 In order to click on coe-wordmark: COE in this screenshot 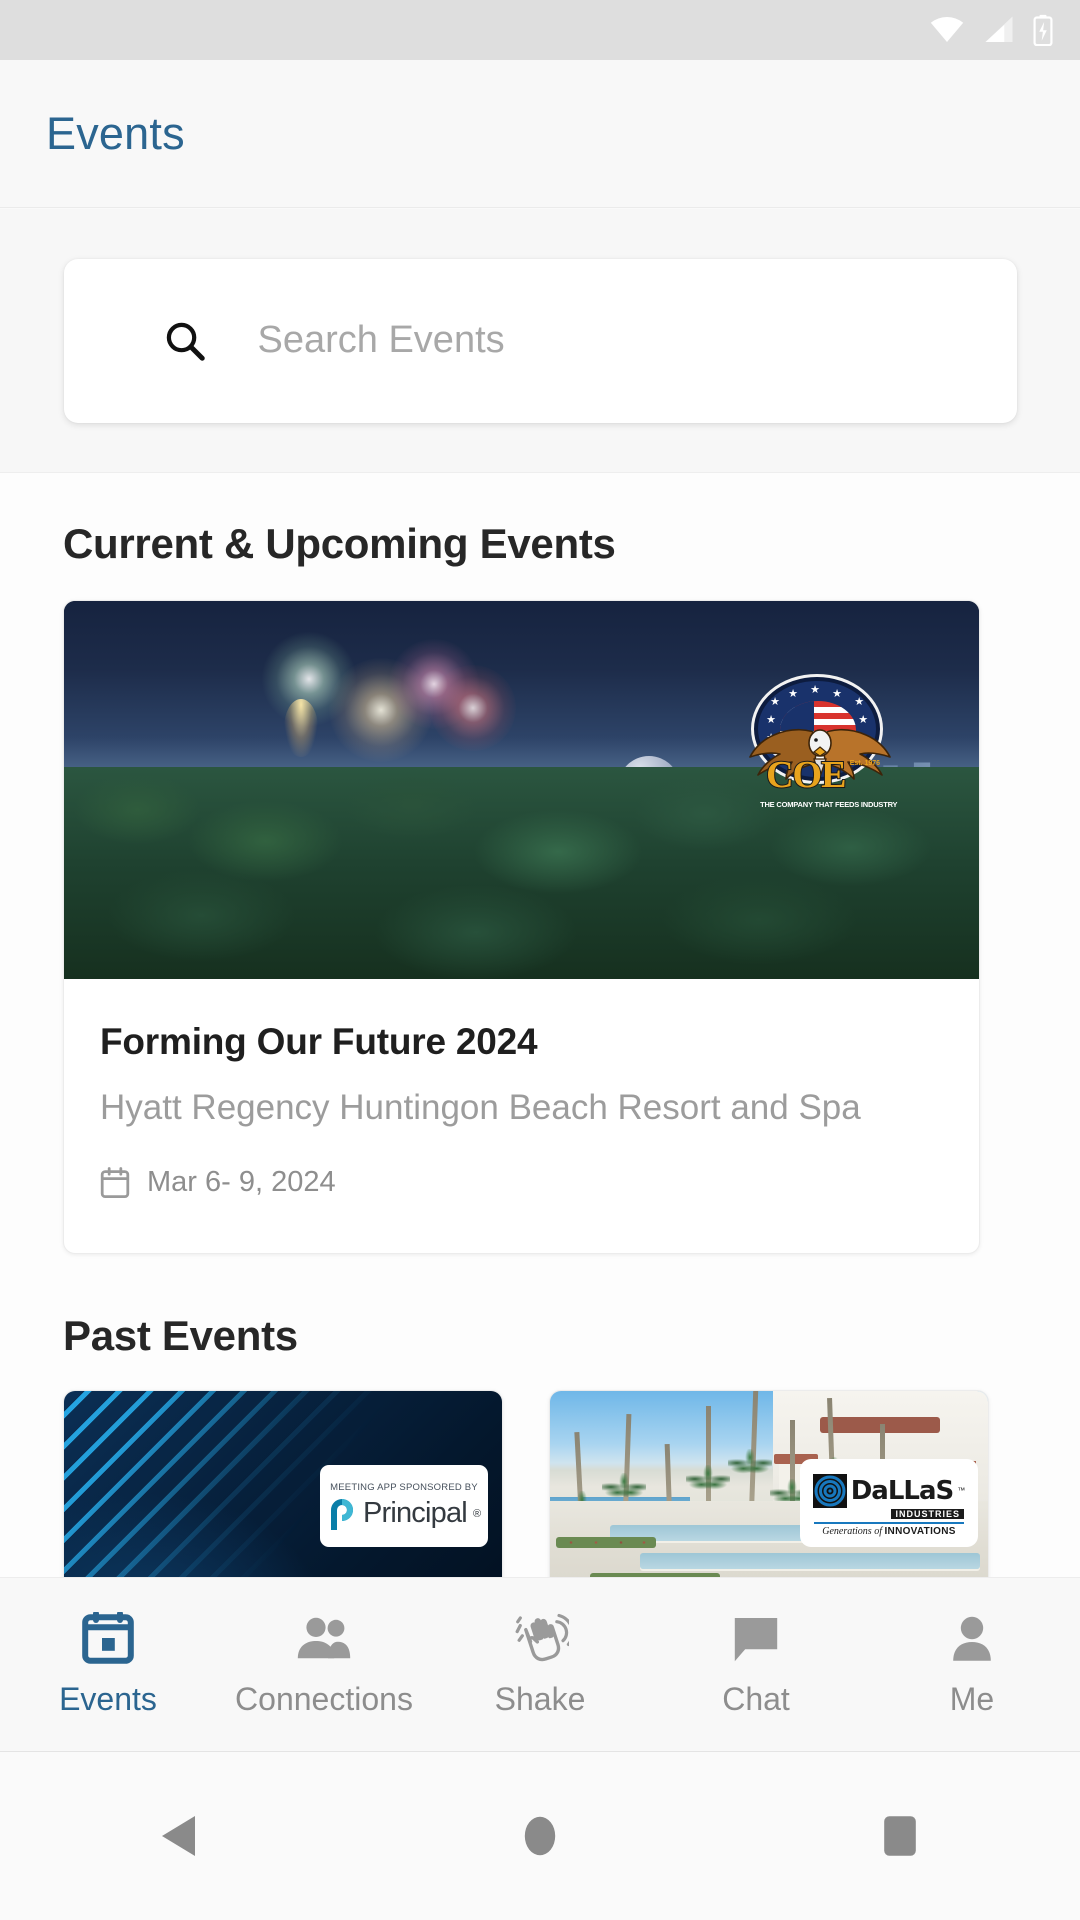, I will do `click(806, 775)`.